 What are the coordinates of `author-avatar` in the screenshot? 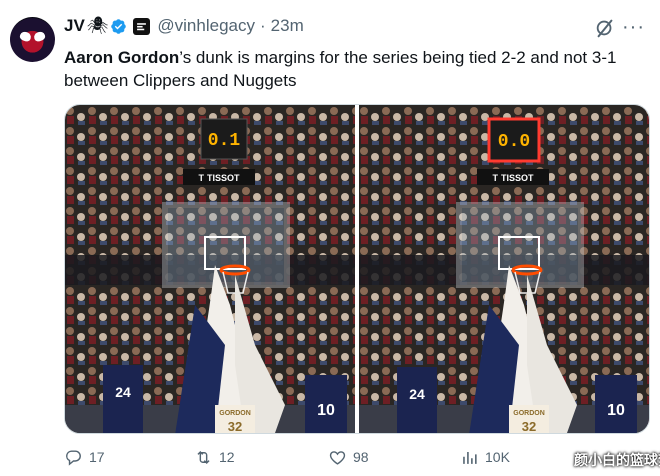 It's located at (32, 39).